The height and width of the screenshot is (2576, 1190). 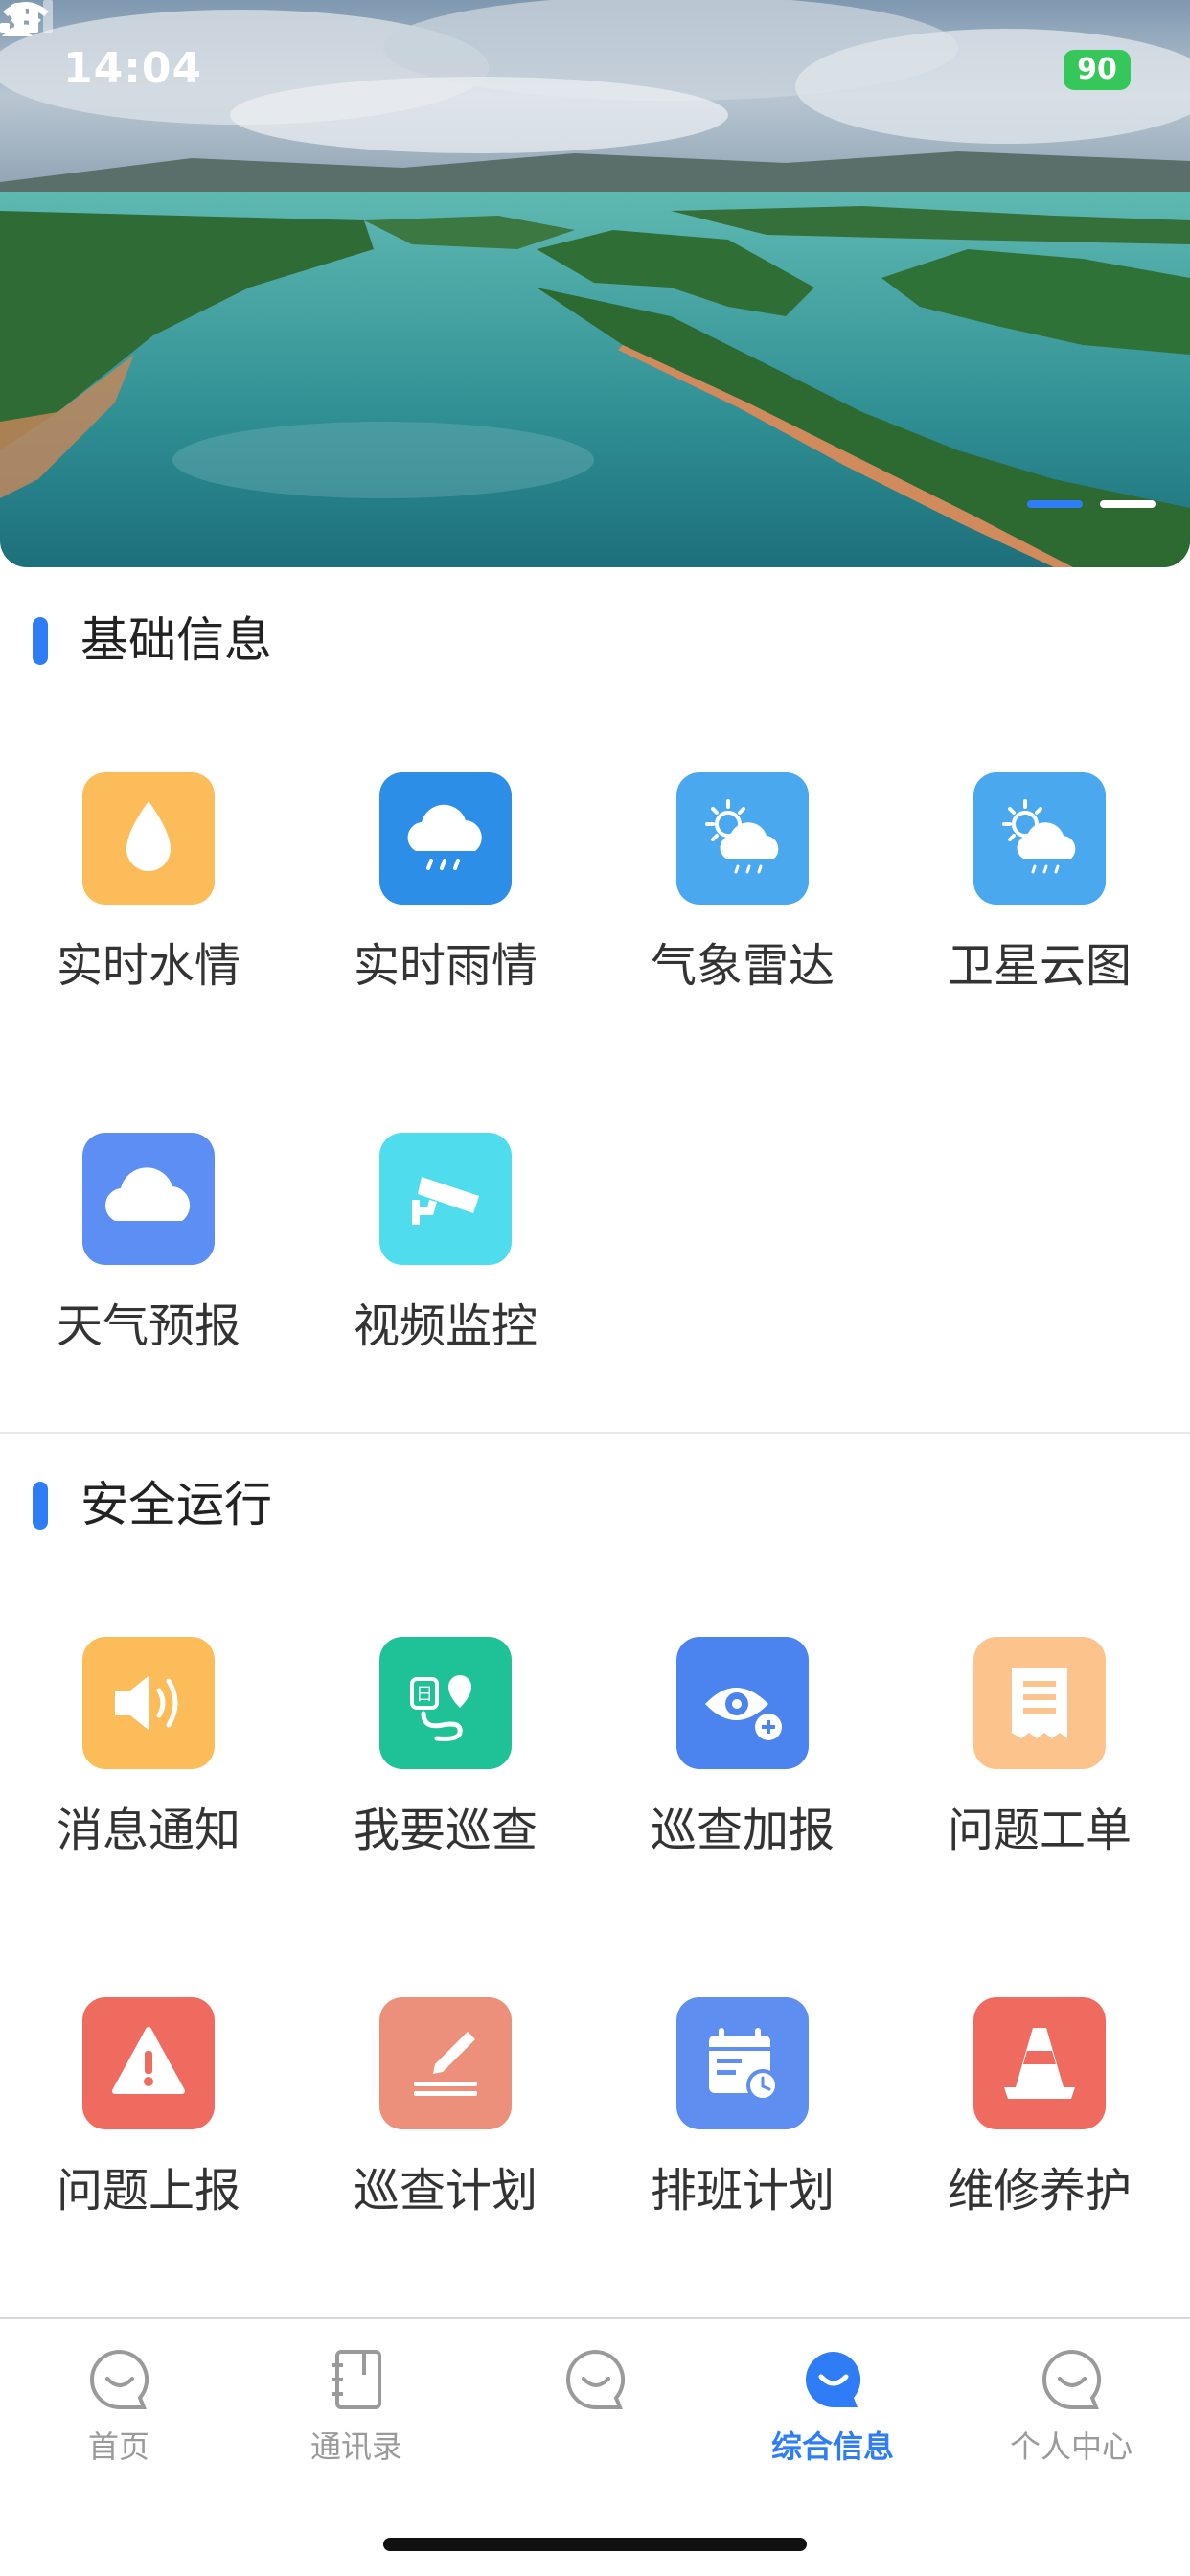 I want to click on grid-item-maintenance: 维修养护, so click(x=1039, y=2121).